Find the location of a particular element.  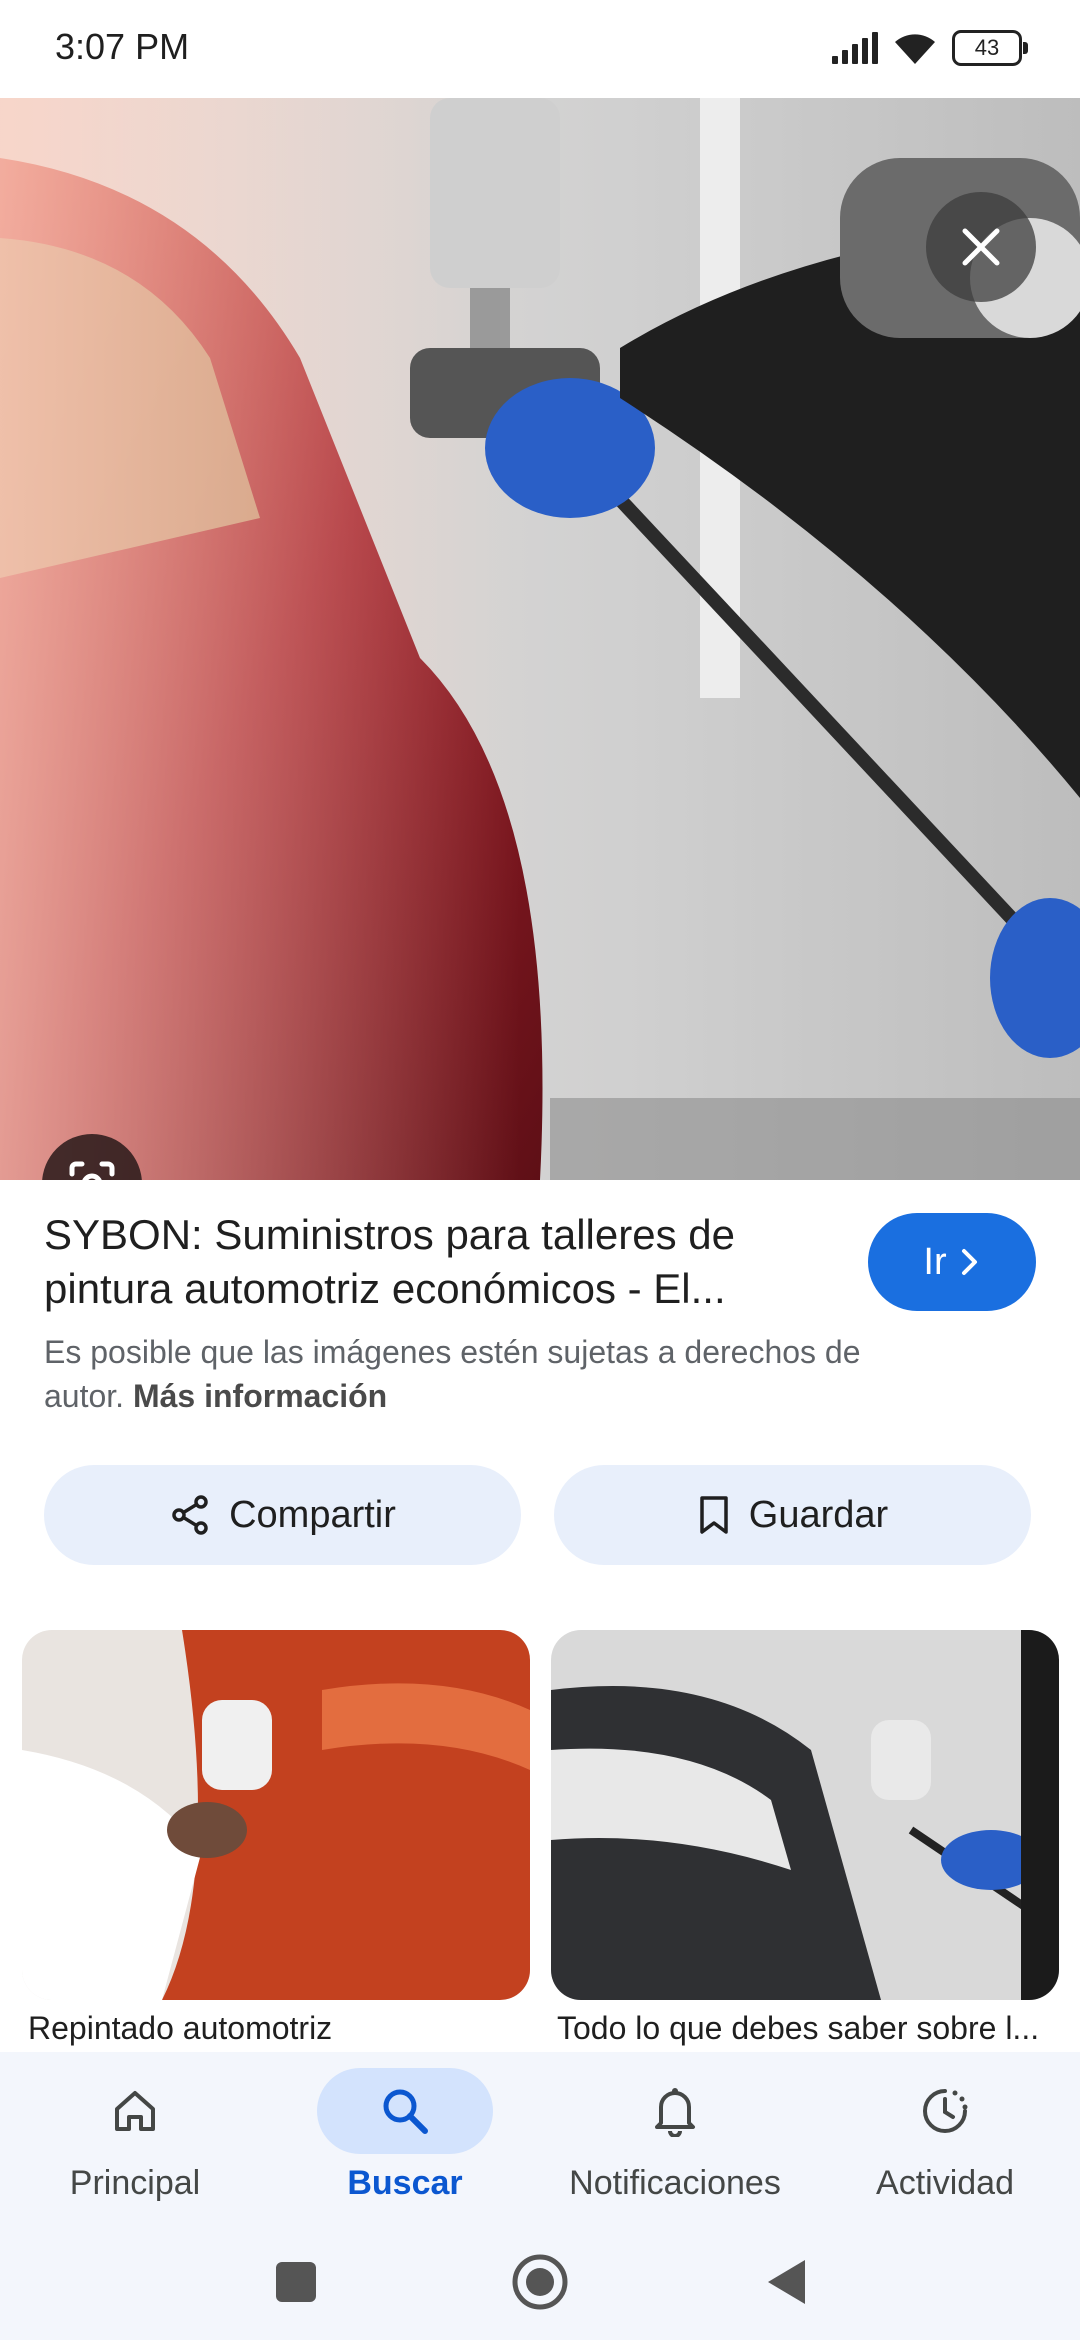

home-system-button is located at coordinates (540, 2282).